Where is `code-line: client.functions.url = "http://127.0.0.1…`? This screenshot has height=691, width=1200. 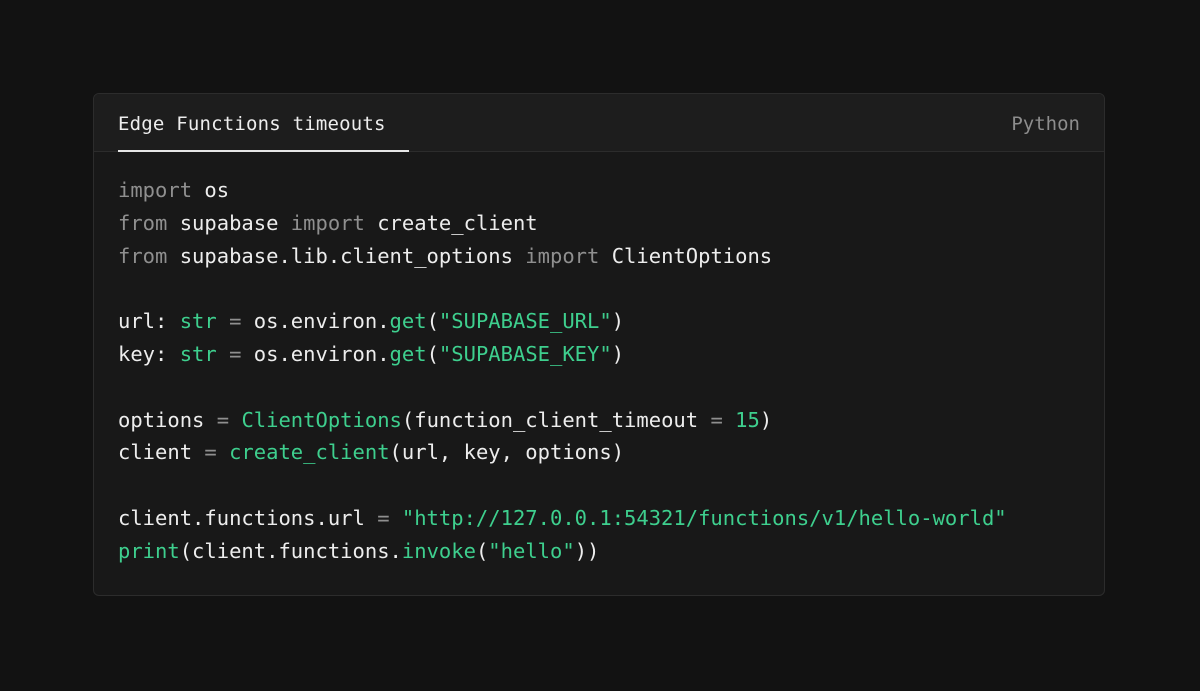
code-line: client.functions.url = "http://127.0.0.1… is located at coordinates (562, 518).